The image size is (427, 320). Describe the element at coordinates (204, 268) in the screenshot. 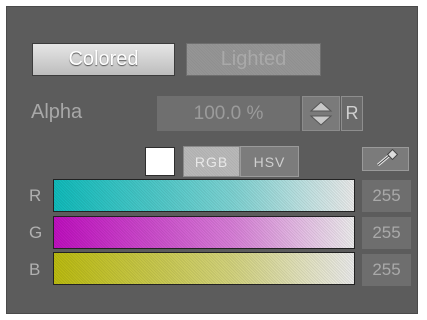

I see `channel-b-slider` at that location.